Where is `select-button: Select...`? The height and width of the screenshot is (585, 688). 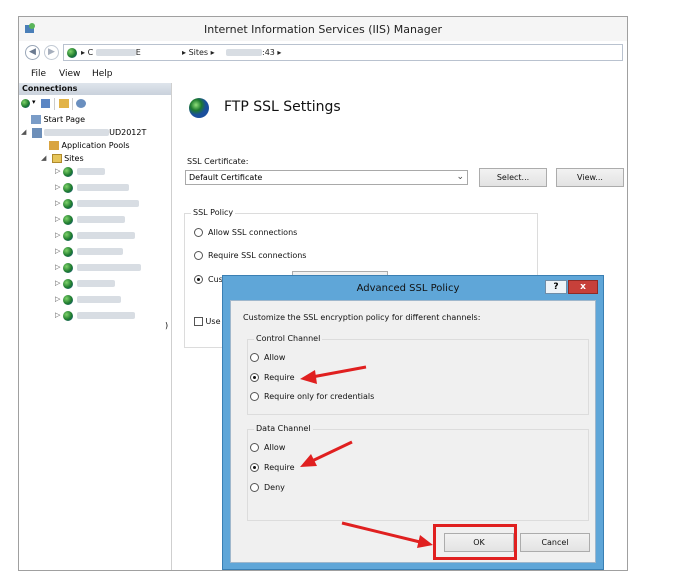
select-button: Select... is located at coordinates (513, 177).